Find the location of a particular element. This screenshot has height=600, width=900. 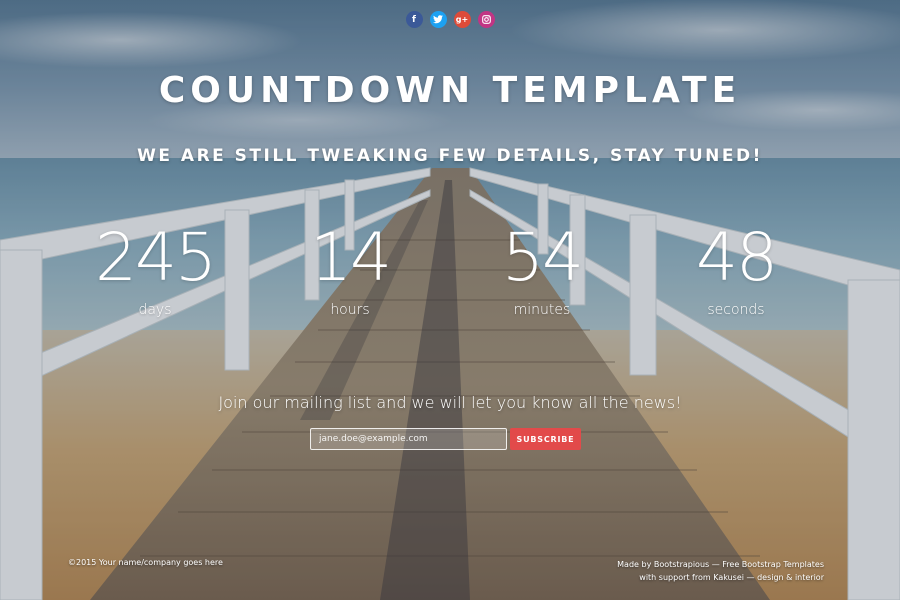

countdown-minutes-value: 54 is located at coordinates (543, 257).